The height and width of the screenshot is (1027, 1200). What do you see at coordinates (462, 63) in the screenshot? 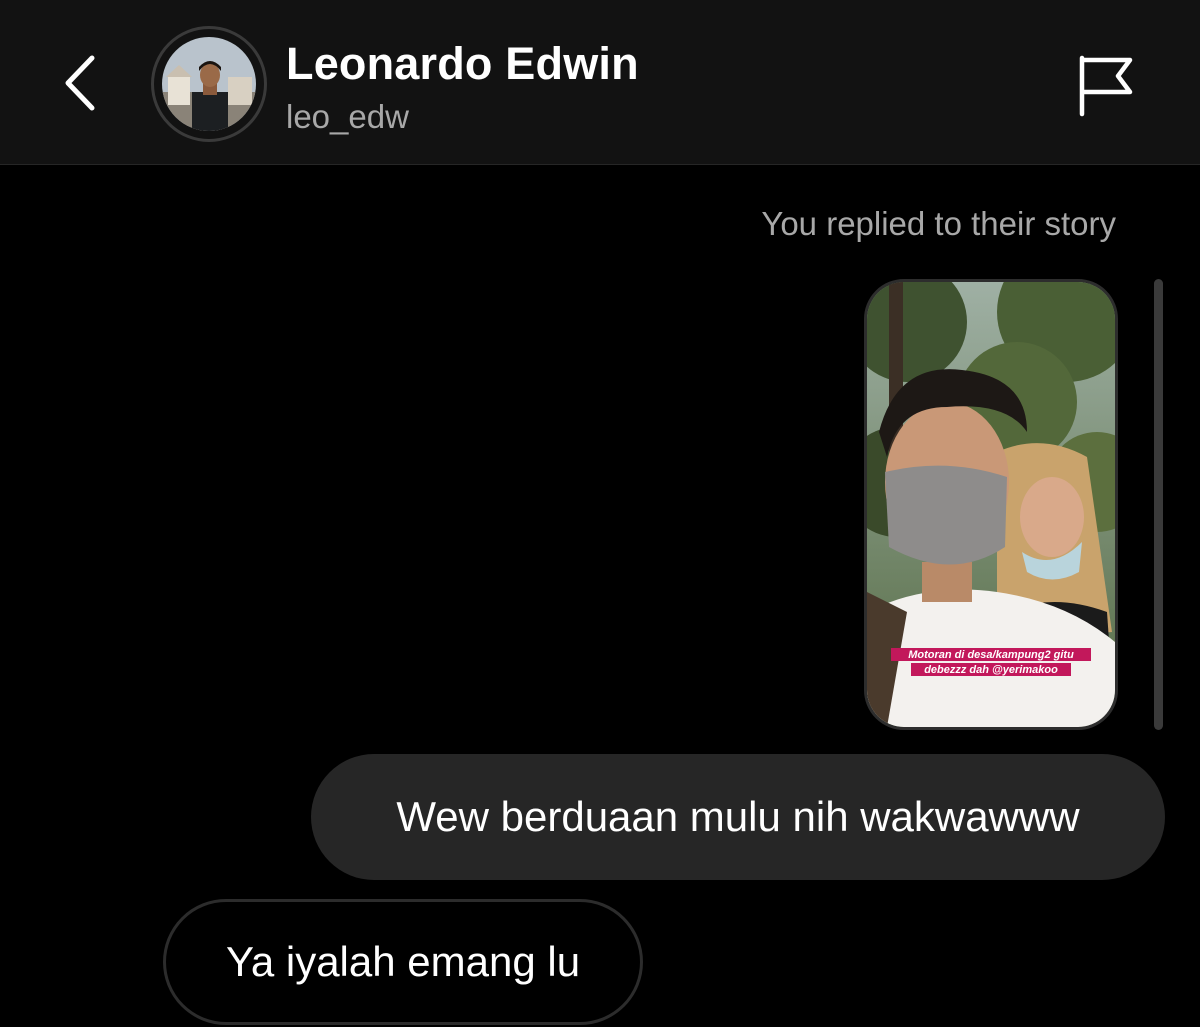
I see `contact-name: Leonardo Edwin` at bounding box center [462, 63].